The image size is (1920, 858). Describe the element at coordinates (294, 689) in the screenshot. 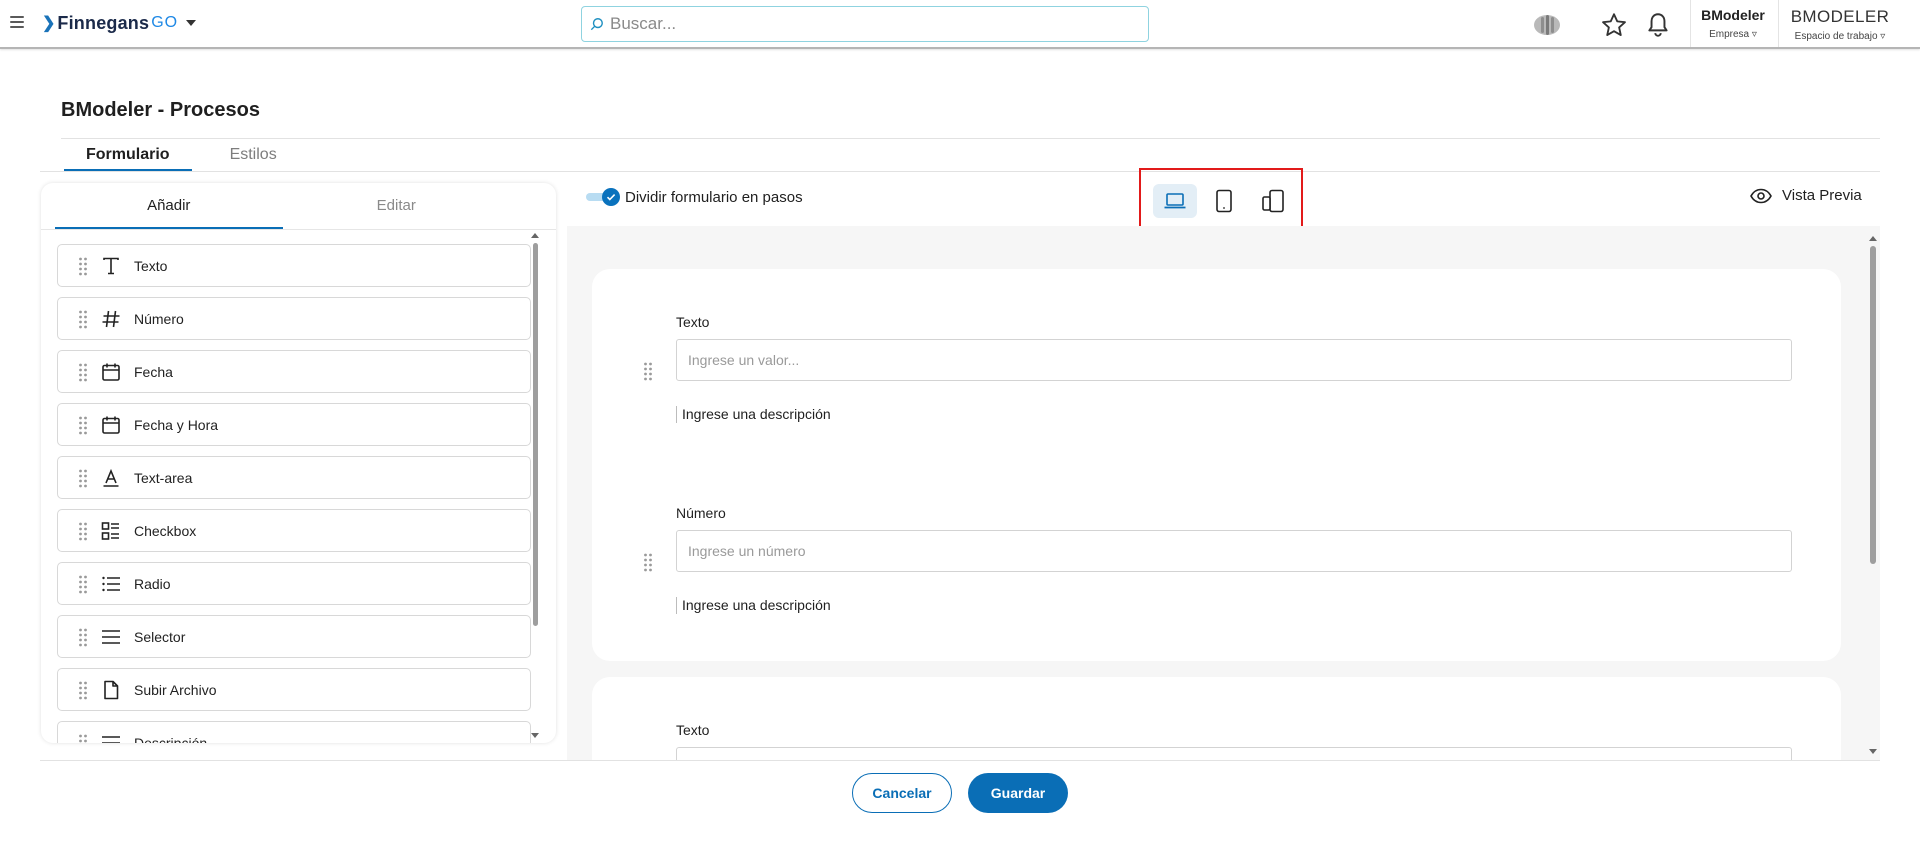

I see `component-subir-archivo: Subir Archivo` at that location.